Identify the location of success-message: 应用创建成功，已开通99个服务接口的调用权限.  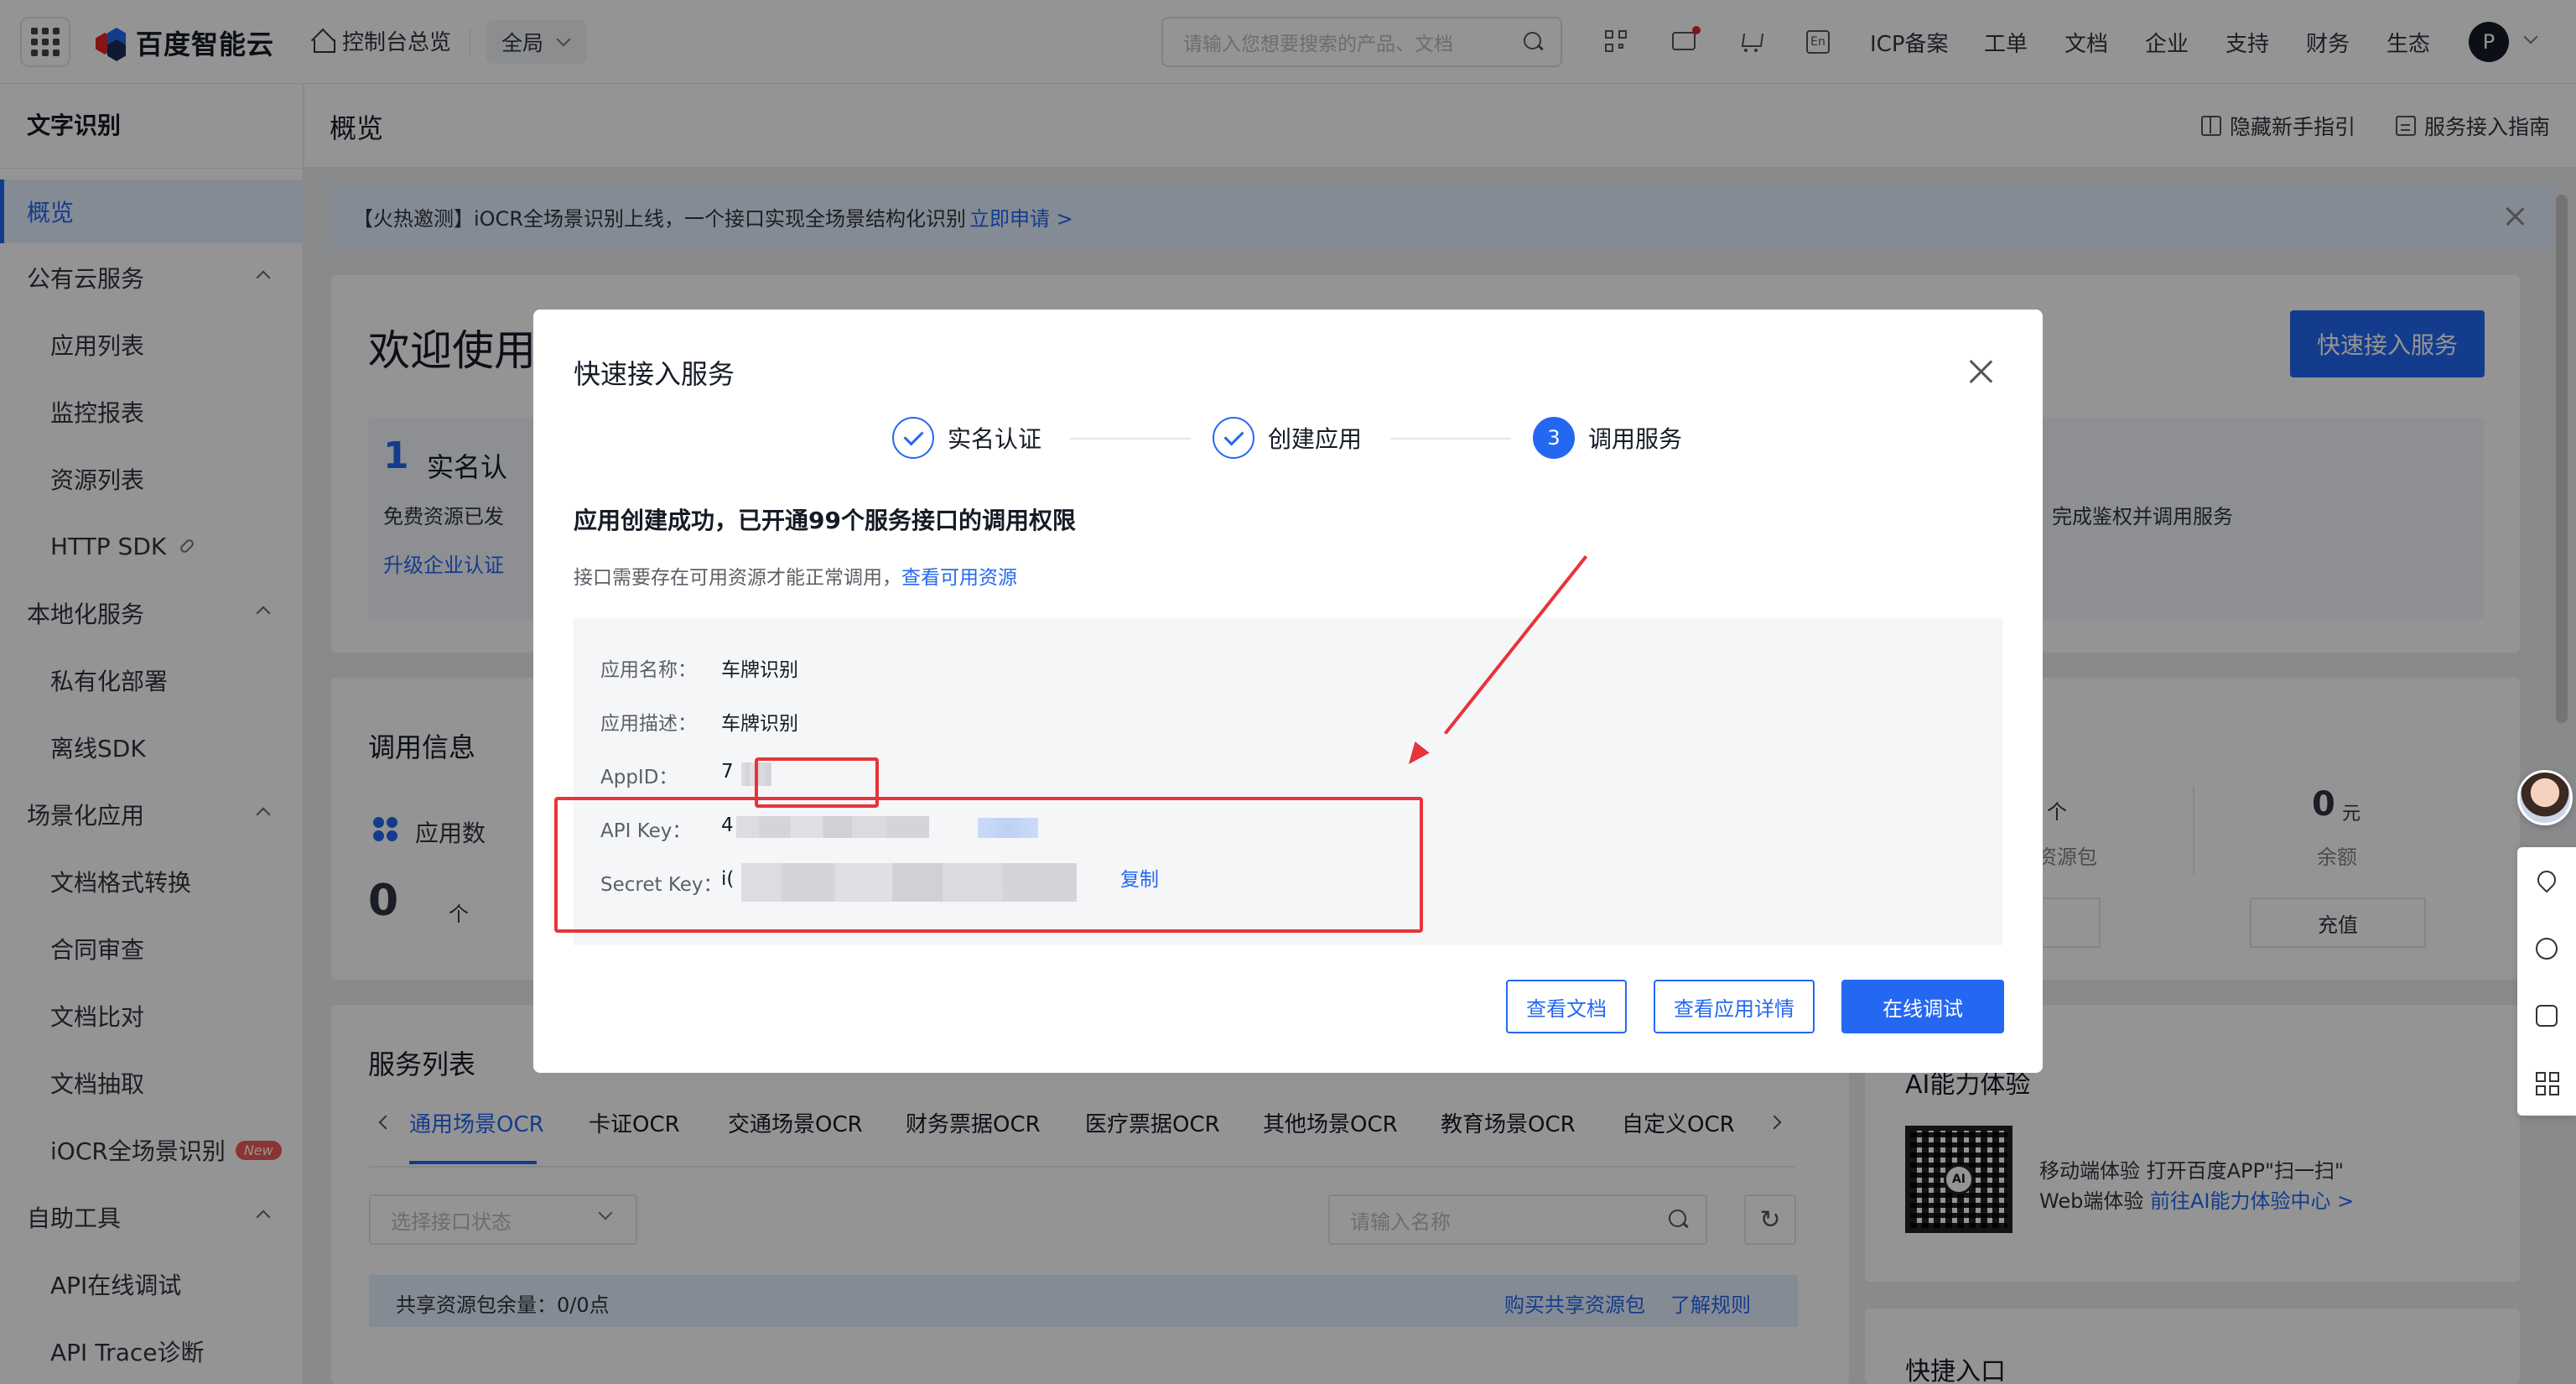
(825, 520).